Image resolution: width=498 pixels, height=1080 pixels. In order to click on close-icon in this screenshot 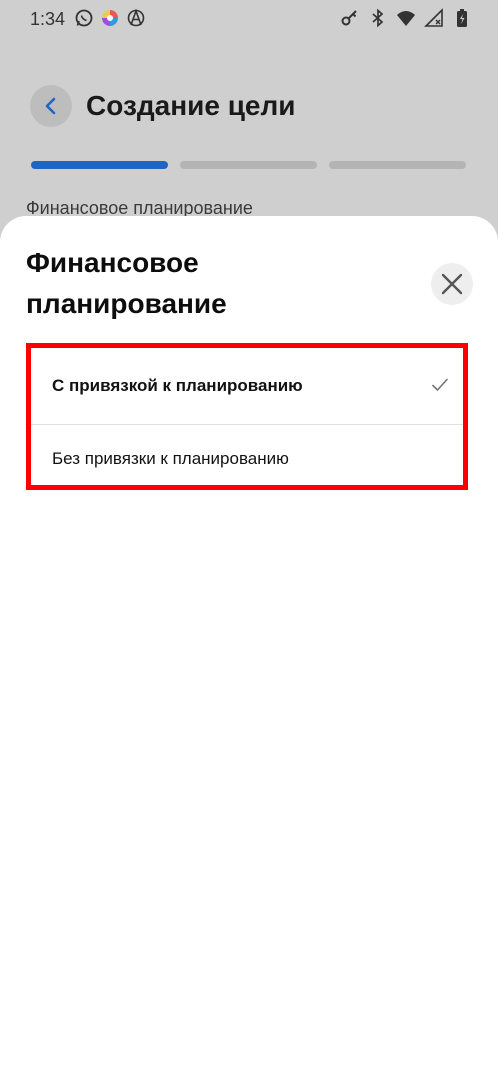, I will do `click(452, 284)`.